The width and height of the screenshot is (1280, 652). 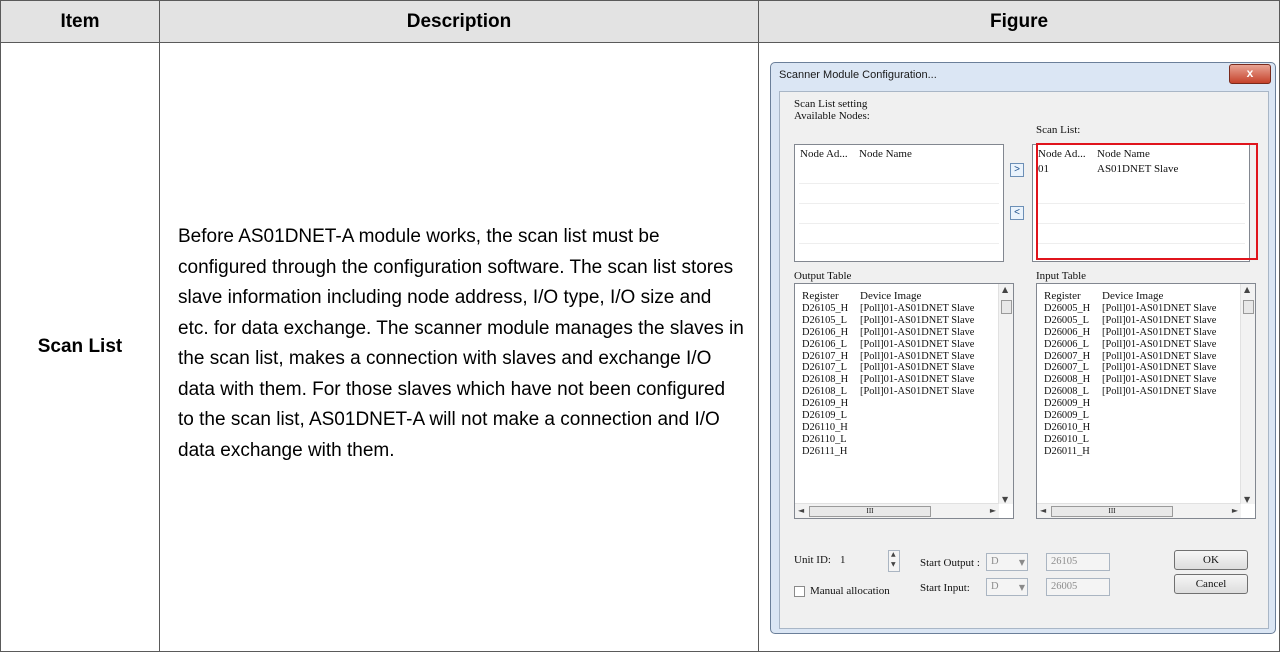 What do you see at coordinates (1211, 584) in the screenshot?
I see `cancel-button: Cancel` at bounding box center [1211, 584].